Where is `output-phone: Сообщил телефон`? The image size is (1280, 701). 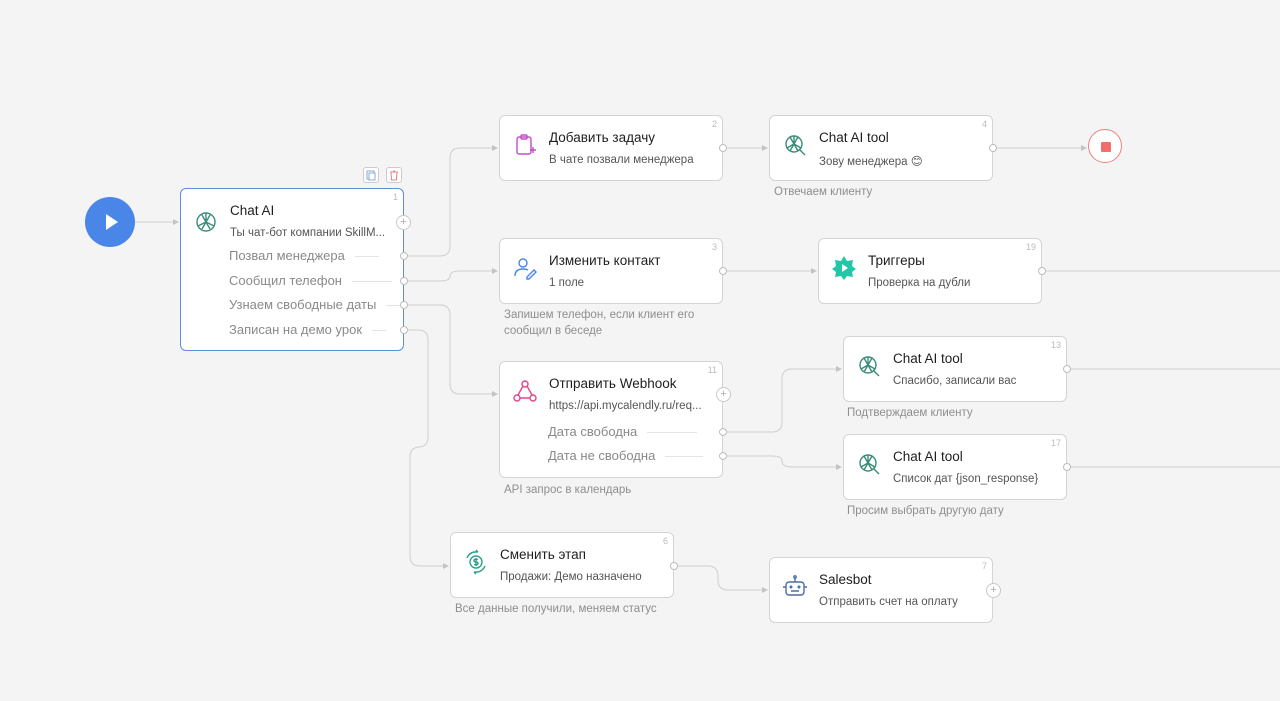 output-phone: Сообщил телефон is located at coordinates (310, 280).